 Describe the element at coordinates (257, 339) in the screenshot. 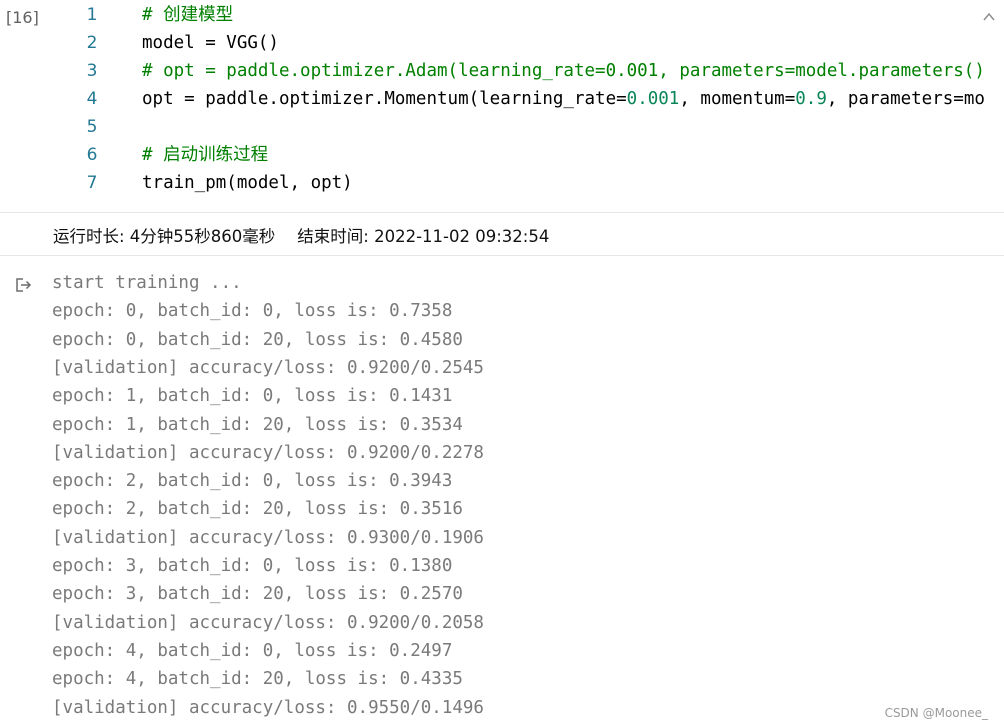

I see `output-line: epoch: 0, batch_id: 20, loss is: 0.4580` at that location.